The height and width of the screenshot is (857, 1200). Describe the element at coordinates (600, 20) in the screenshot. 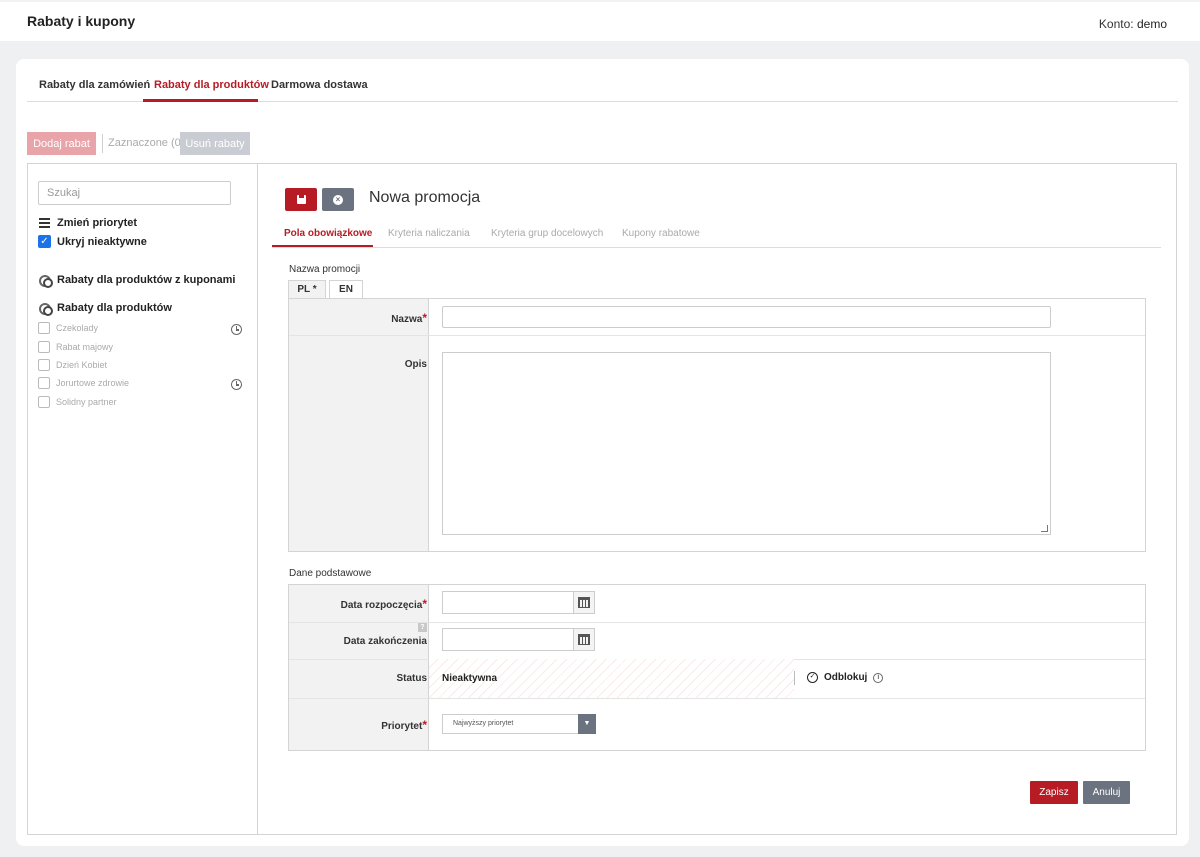

I see `top-bar: Rabaty i kupony Konto: demo` at that location.